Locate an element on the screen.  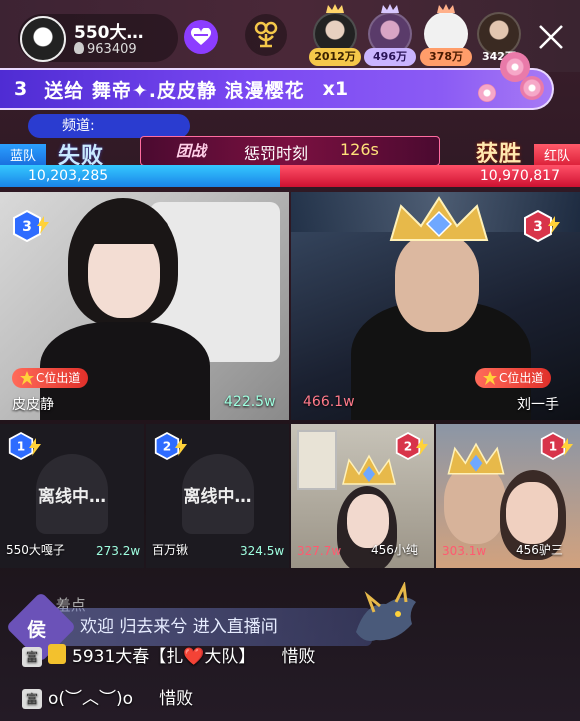
streamer-score: 324.5w is located at coordinates (262, 551).